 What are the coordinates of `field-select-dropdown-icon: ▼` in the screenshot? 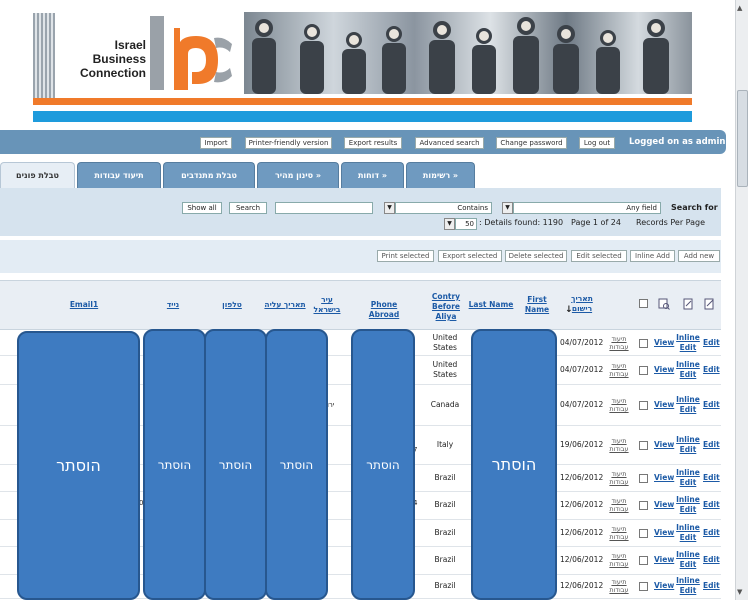 It's located at (507, 208).